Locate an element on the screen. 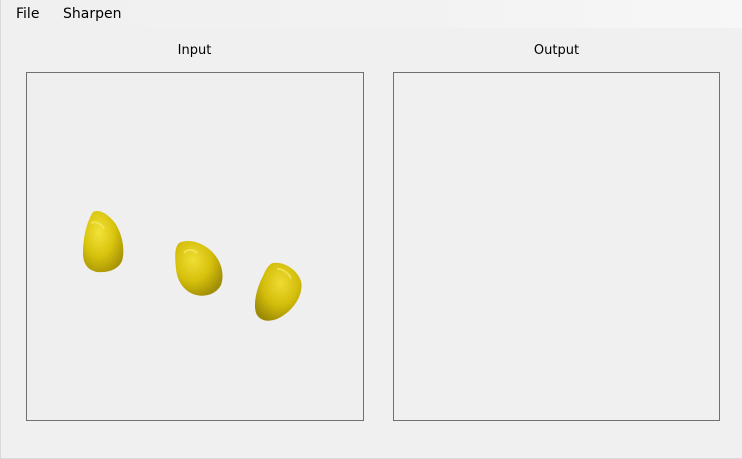  output-panel-title: Output is located at coordinates (556, 50).